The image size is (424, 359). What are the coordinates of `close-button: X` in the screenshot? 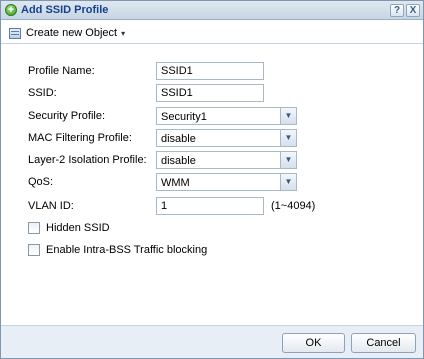 It's located at (413, 10).